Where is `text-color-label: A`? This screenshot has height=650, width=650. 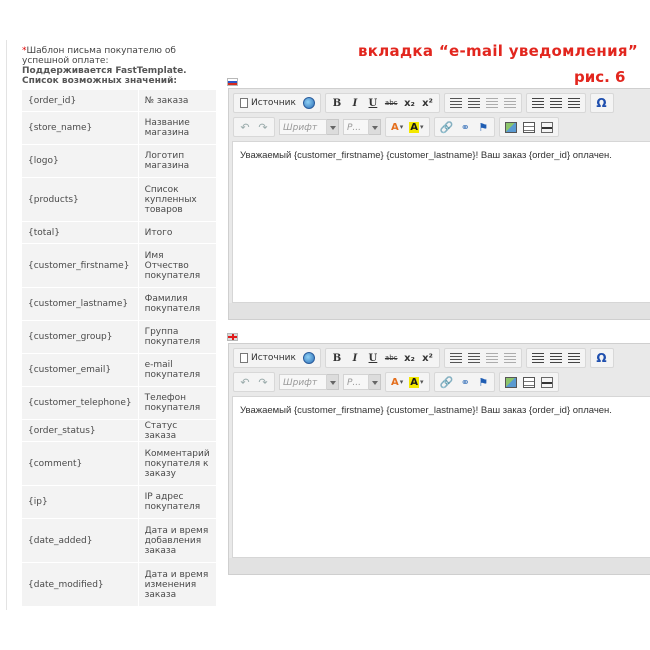 text-color-label: A is located at coordinates (395, 127).